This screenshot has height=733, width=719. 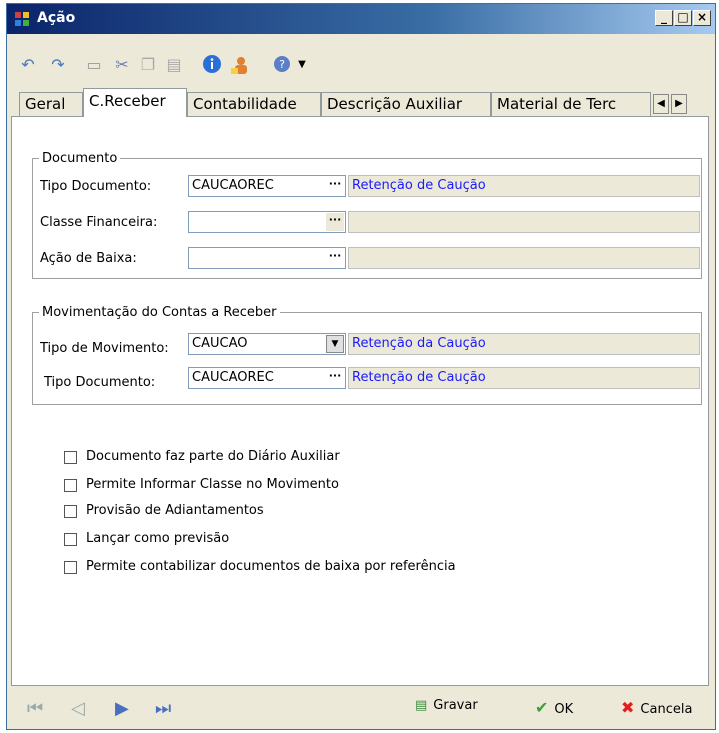 I want to click on checkbox-label: Provisão de Adiantamentos, so click(x=175, y=510).